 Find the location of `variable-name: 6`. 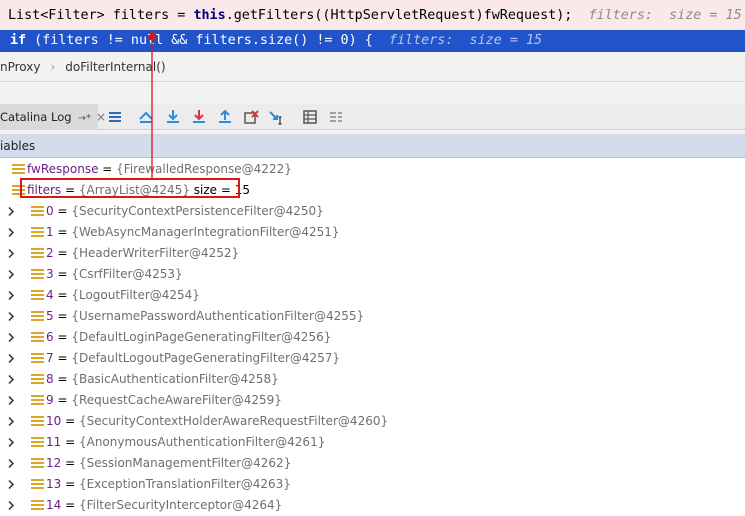

variable-name: 6 is located at coordinates (50, 337).